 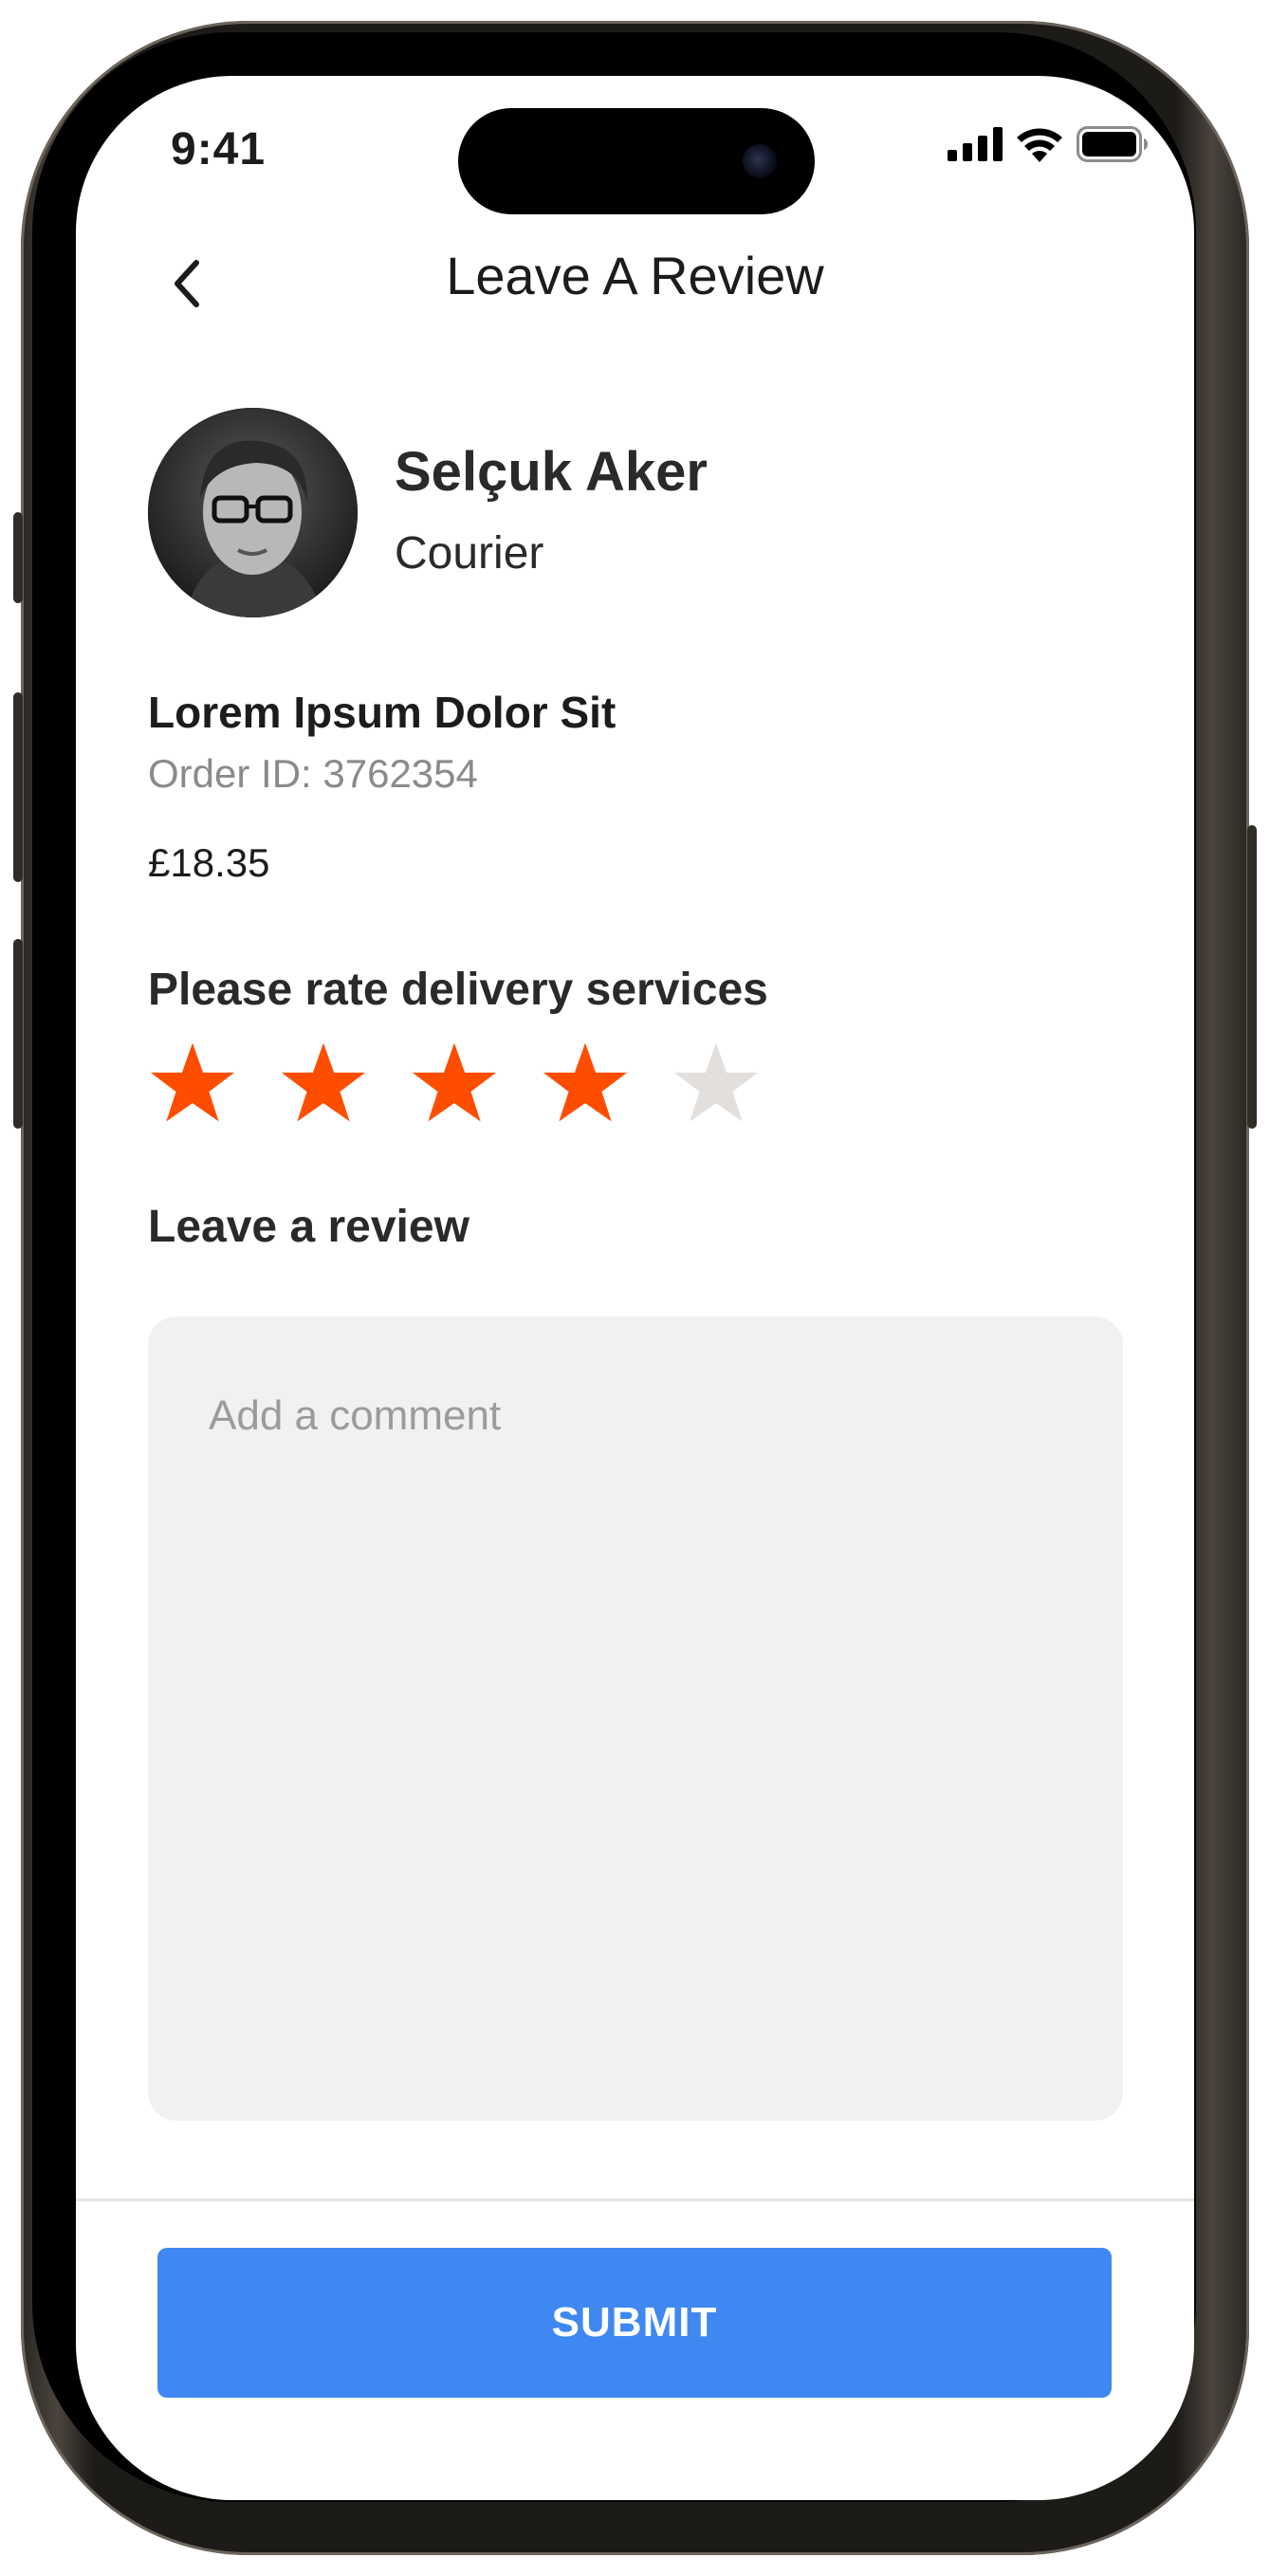 I want to click on review-label: Leave a review, so click(x=308, y=1227).